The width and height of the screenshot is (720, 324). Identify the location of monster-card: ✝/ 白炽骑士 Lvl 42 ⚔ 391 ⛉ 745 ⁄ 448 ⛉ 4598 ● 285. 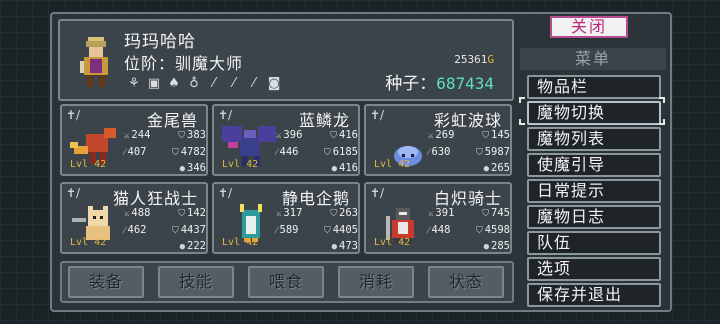
(438, 218).